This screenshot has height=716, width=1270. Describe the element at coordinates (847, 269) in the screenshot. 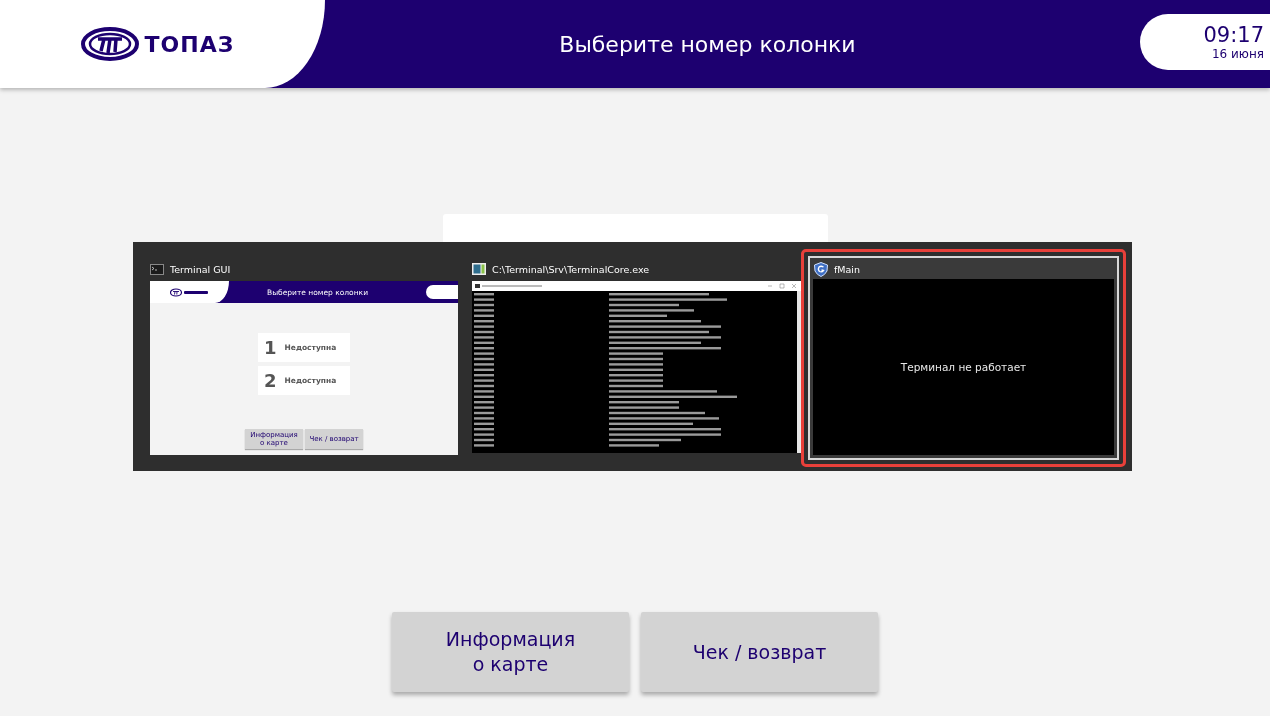

I see `window-title: fMain` at that location.